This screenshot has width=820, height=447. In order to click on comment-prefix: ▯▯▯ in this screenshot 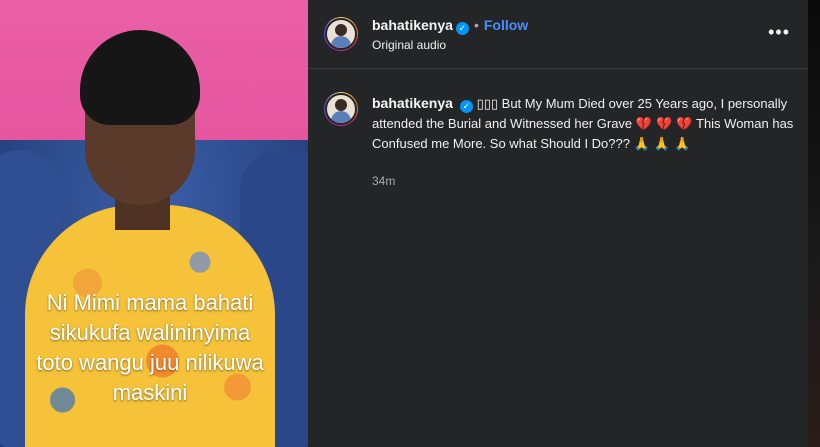, I will do `click(487, 103)`.